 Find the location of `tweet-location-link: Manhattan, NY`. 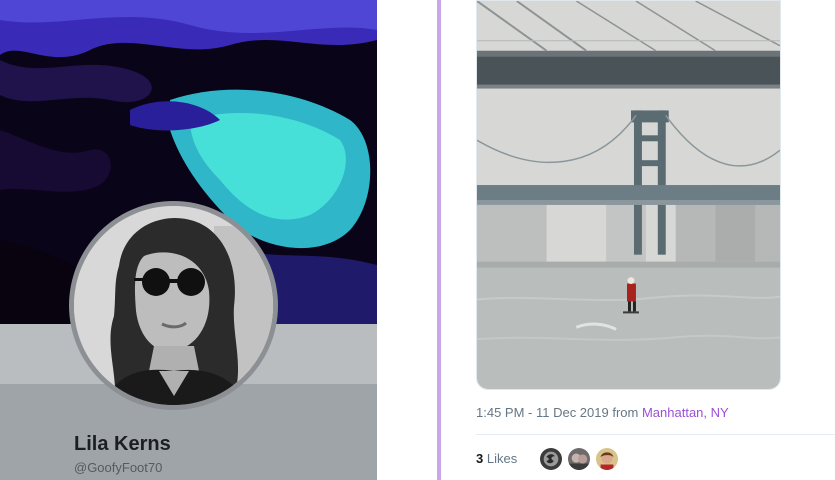

tweet-location-link: Manhattan, NY is located at coordinates (685, 412).